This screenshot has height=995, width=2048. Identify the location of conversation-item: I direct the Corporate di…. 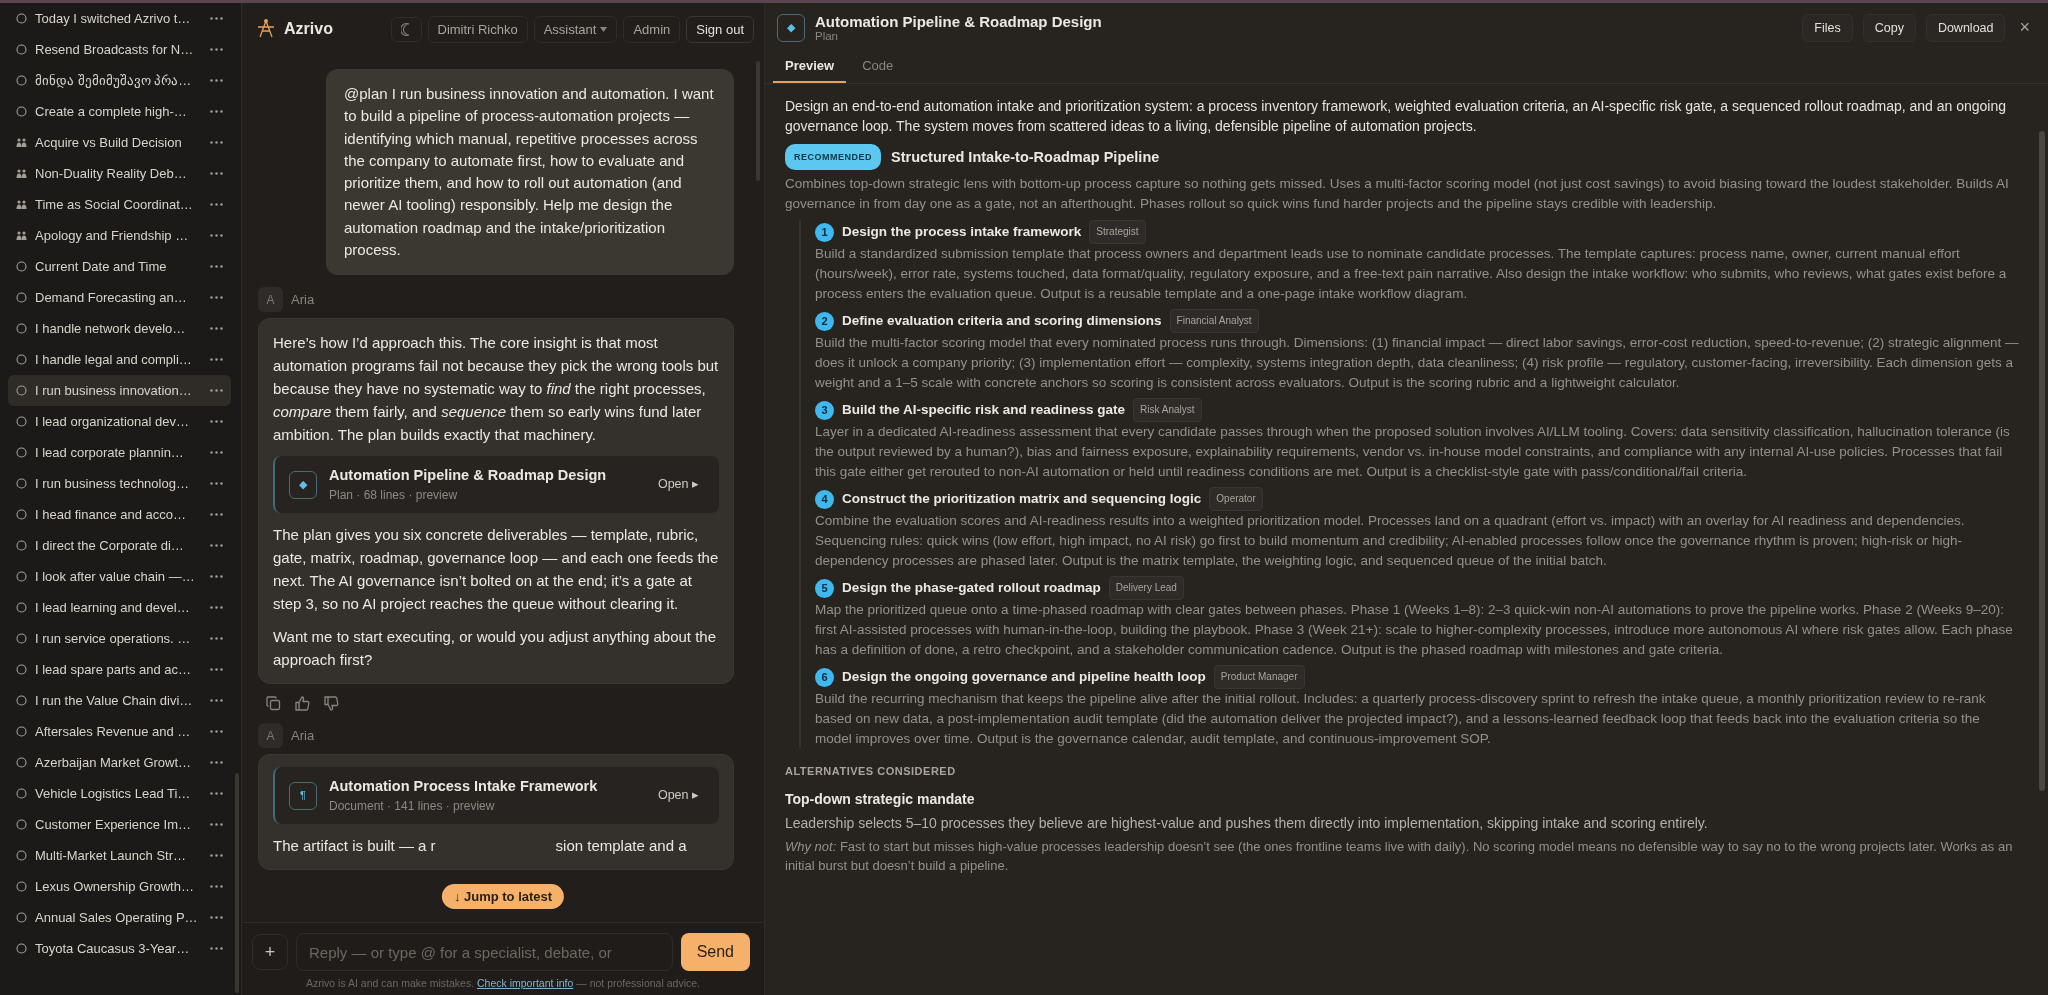
(119, 545).